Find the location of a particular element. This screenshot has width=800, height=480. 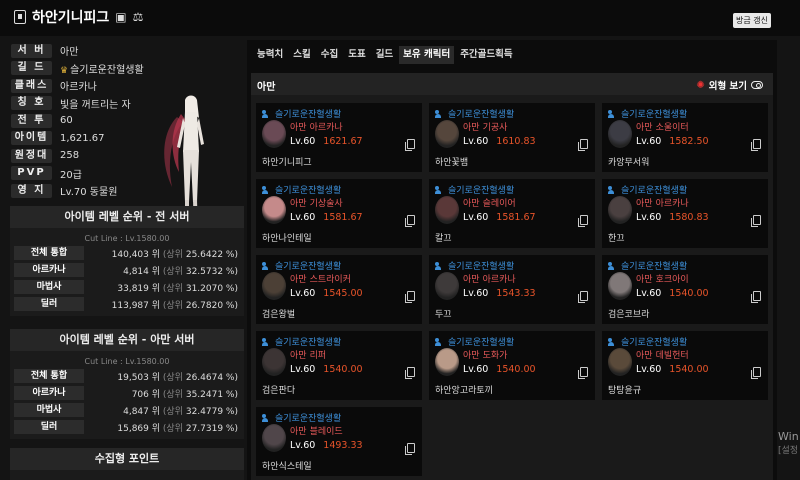

roster-server: 아만 is located at coordinates (266, 87).